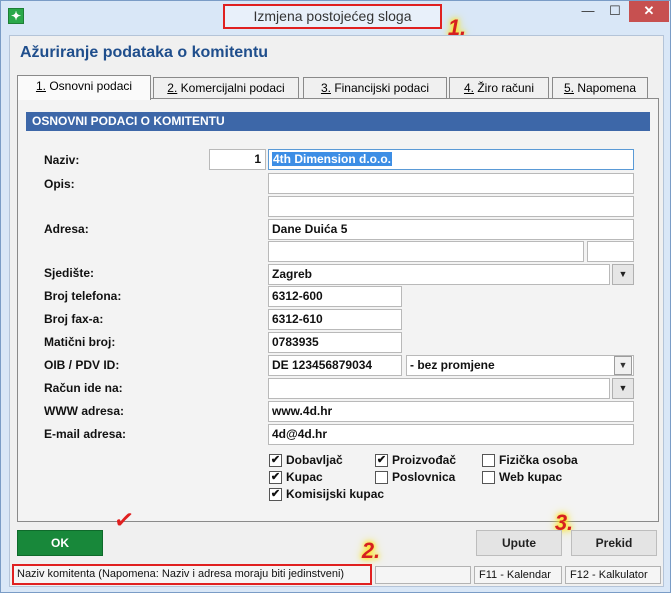  What do you see at coordinates (607, 88) in the screenshot?
I see `tab-label: Napomena` at bounding box center [607, 88].